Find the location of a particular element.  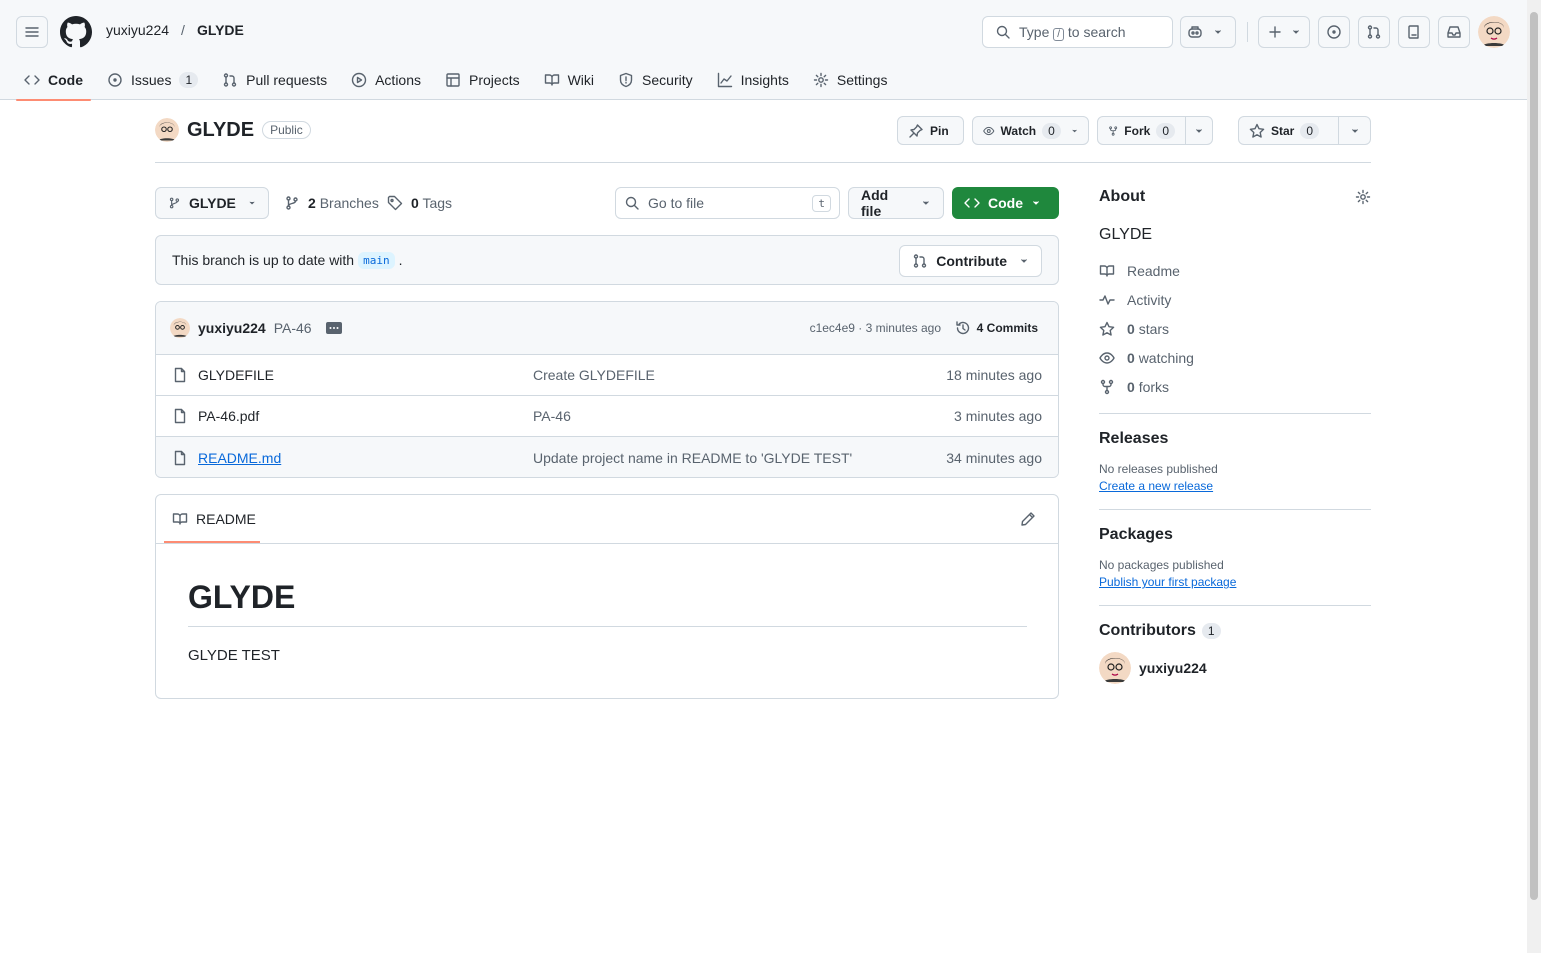

forks-text: 0 forks is located at coordinates (1148, 386).